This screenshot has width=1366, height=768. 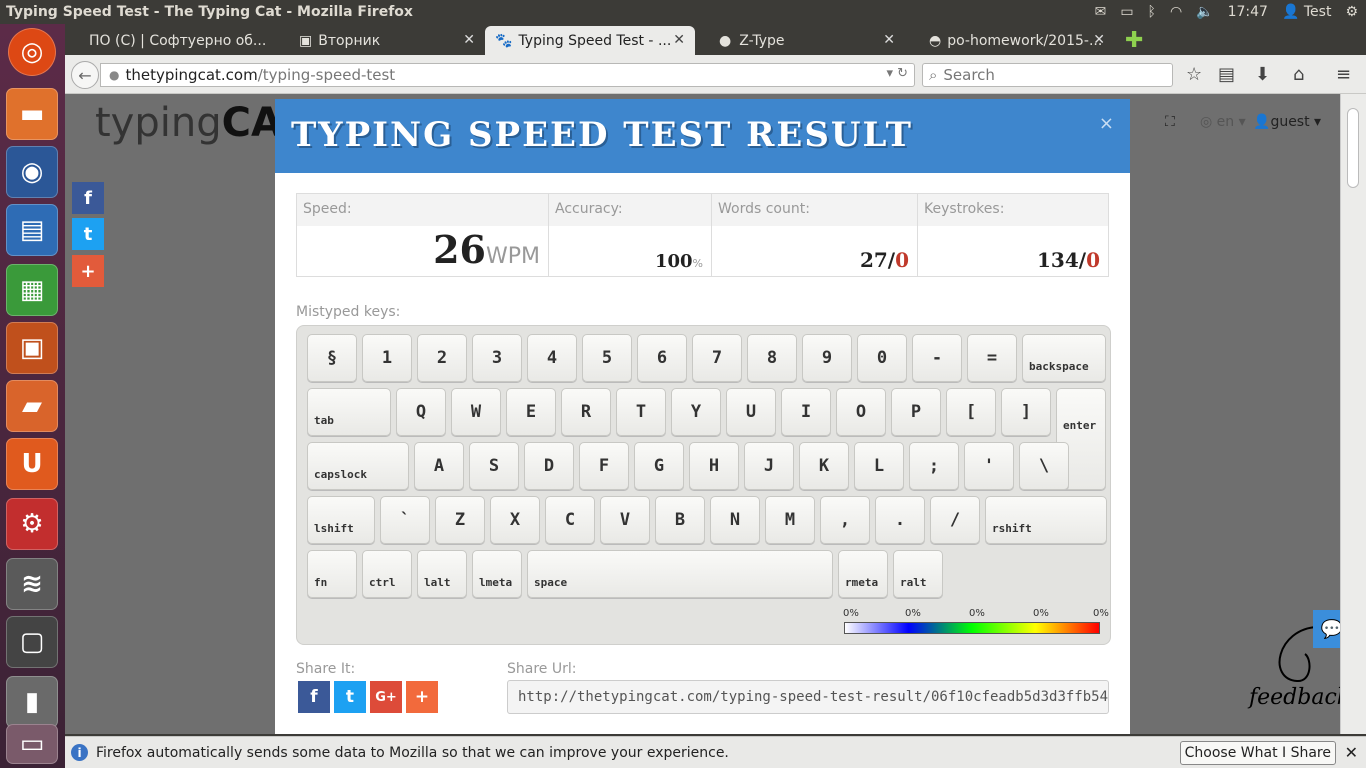 I want to click on key-char: `, so click(x=405, y=520).